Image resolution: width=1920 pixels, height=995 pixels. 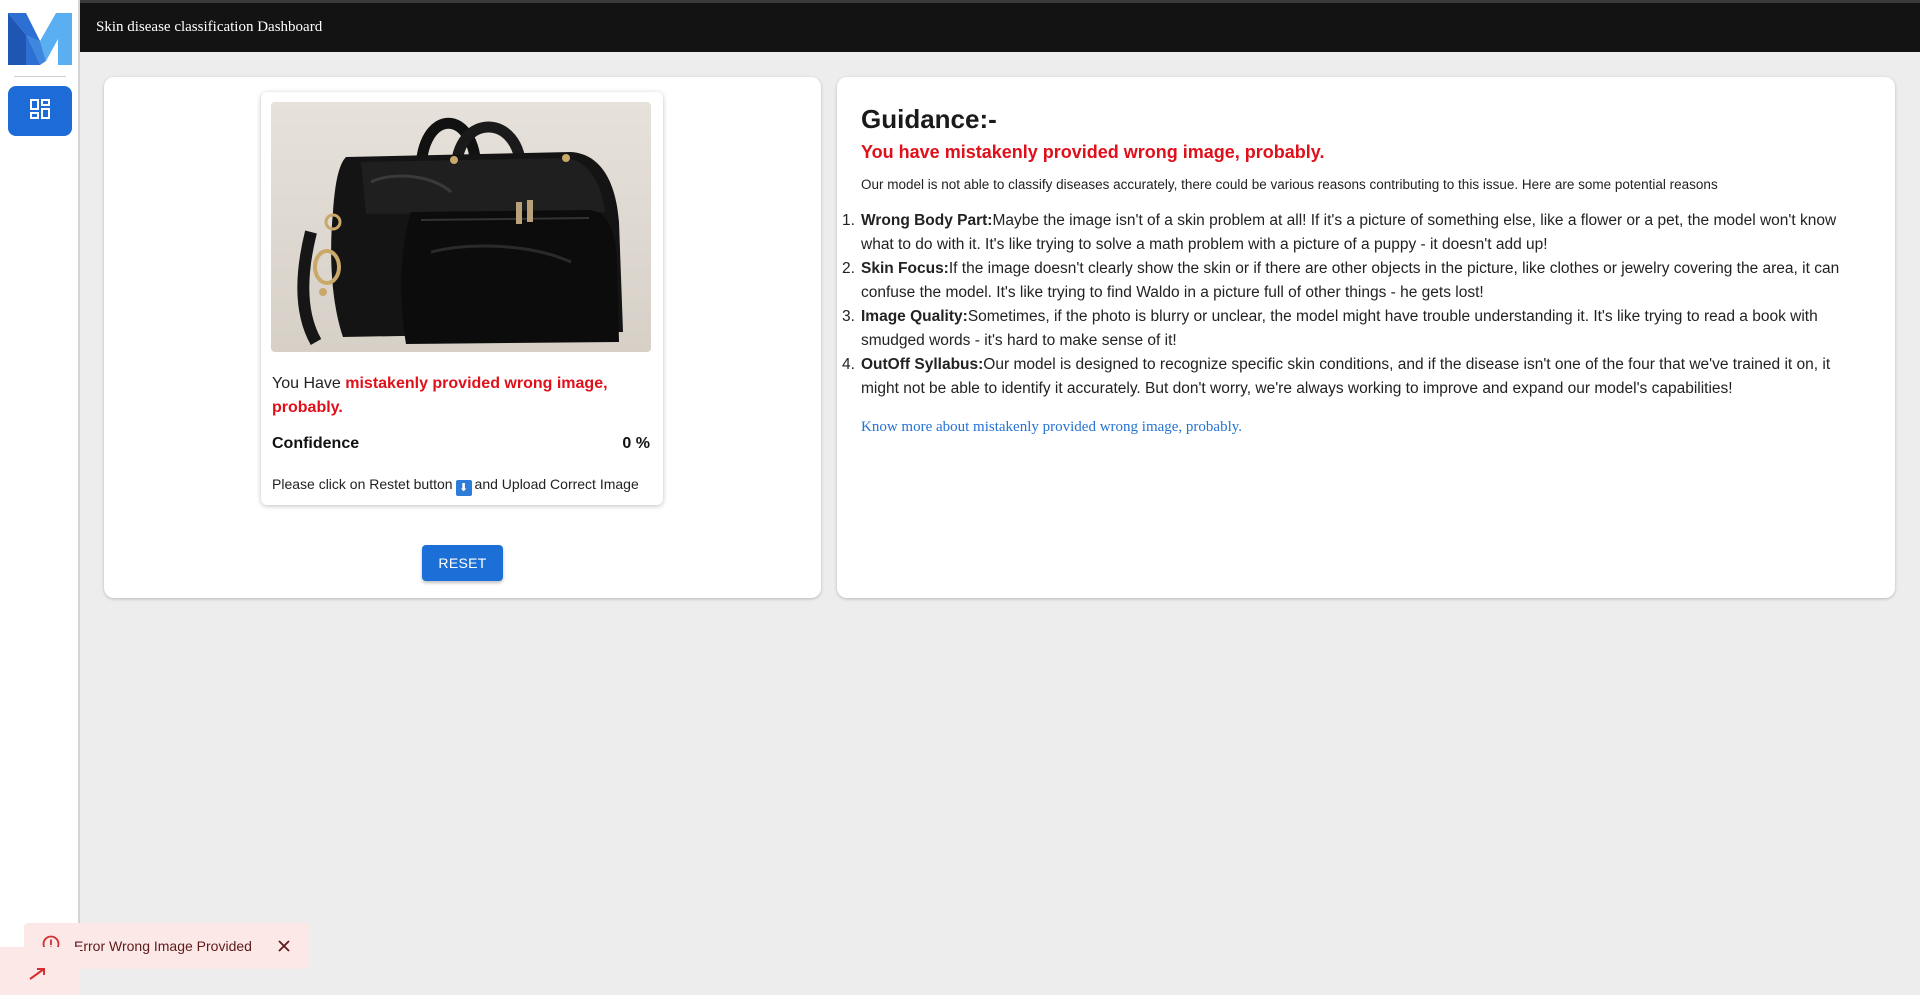 What do you see at coordinates (929, 119) in the screenshot?
I see `guidance-title: Guidance:-` at bounding box center [929, 119].